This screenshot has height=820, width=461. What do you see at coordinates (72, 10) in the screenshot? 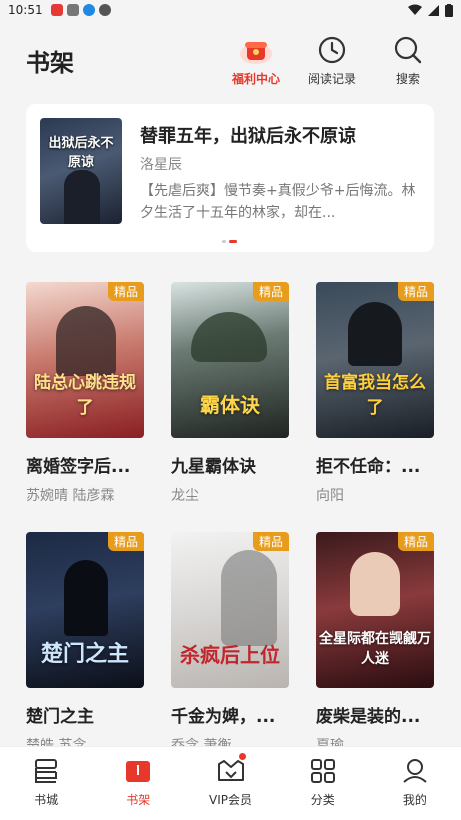
I see `cat-notification-icon` at bounding box center [72, 10].